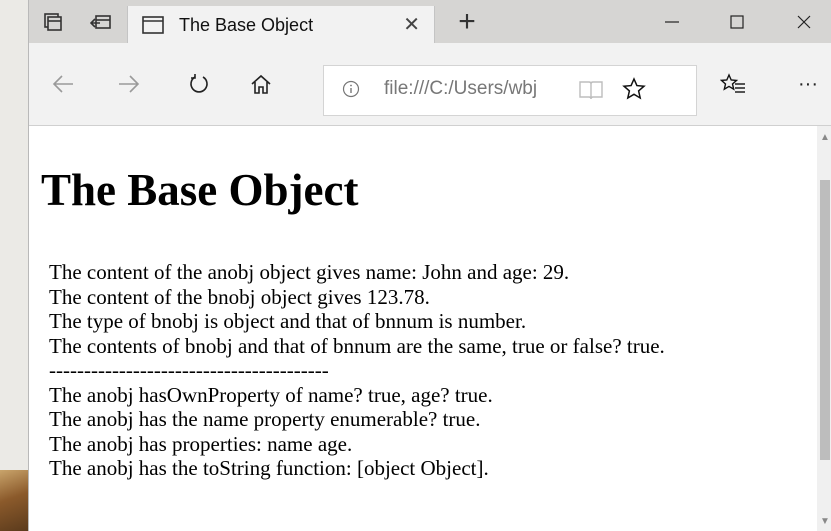  What do you see at coordinates (467, 21) in the screenshot?
I see `new-tab-button: +` at bounding box center [467, 21].